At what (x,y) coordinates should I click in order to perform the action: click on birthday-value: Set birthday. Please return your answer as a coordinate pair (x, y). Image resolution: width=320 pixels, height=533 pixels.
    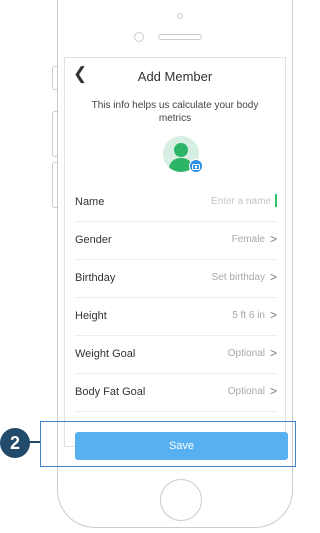
    Looking at the image, I should click on (238, 277).